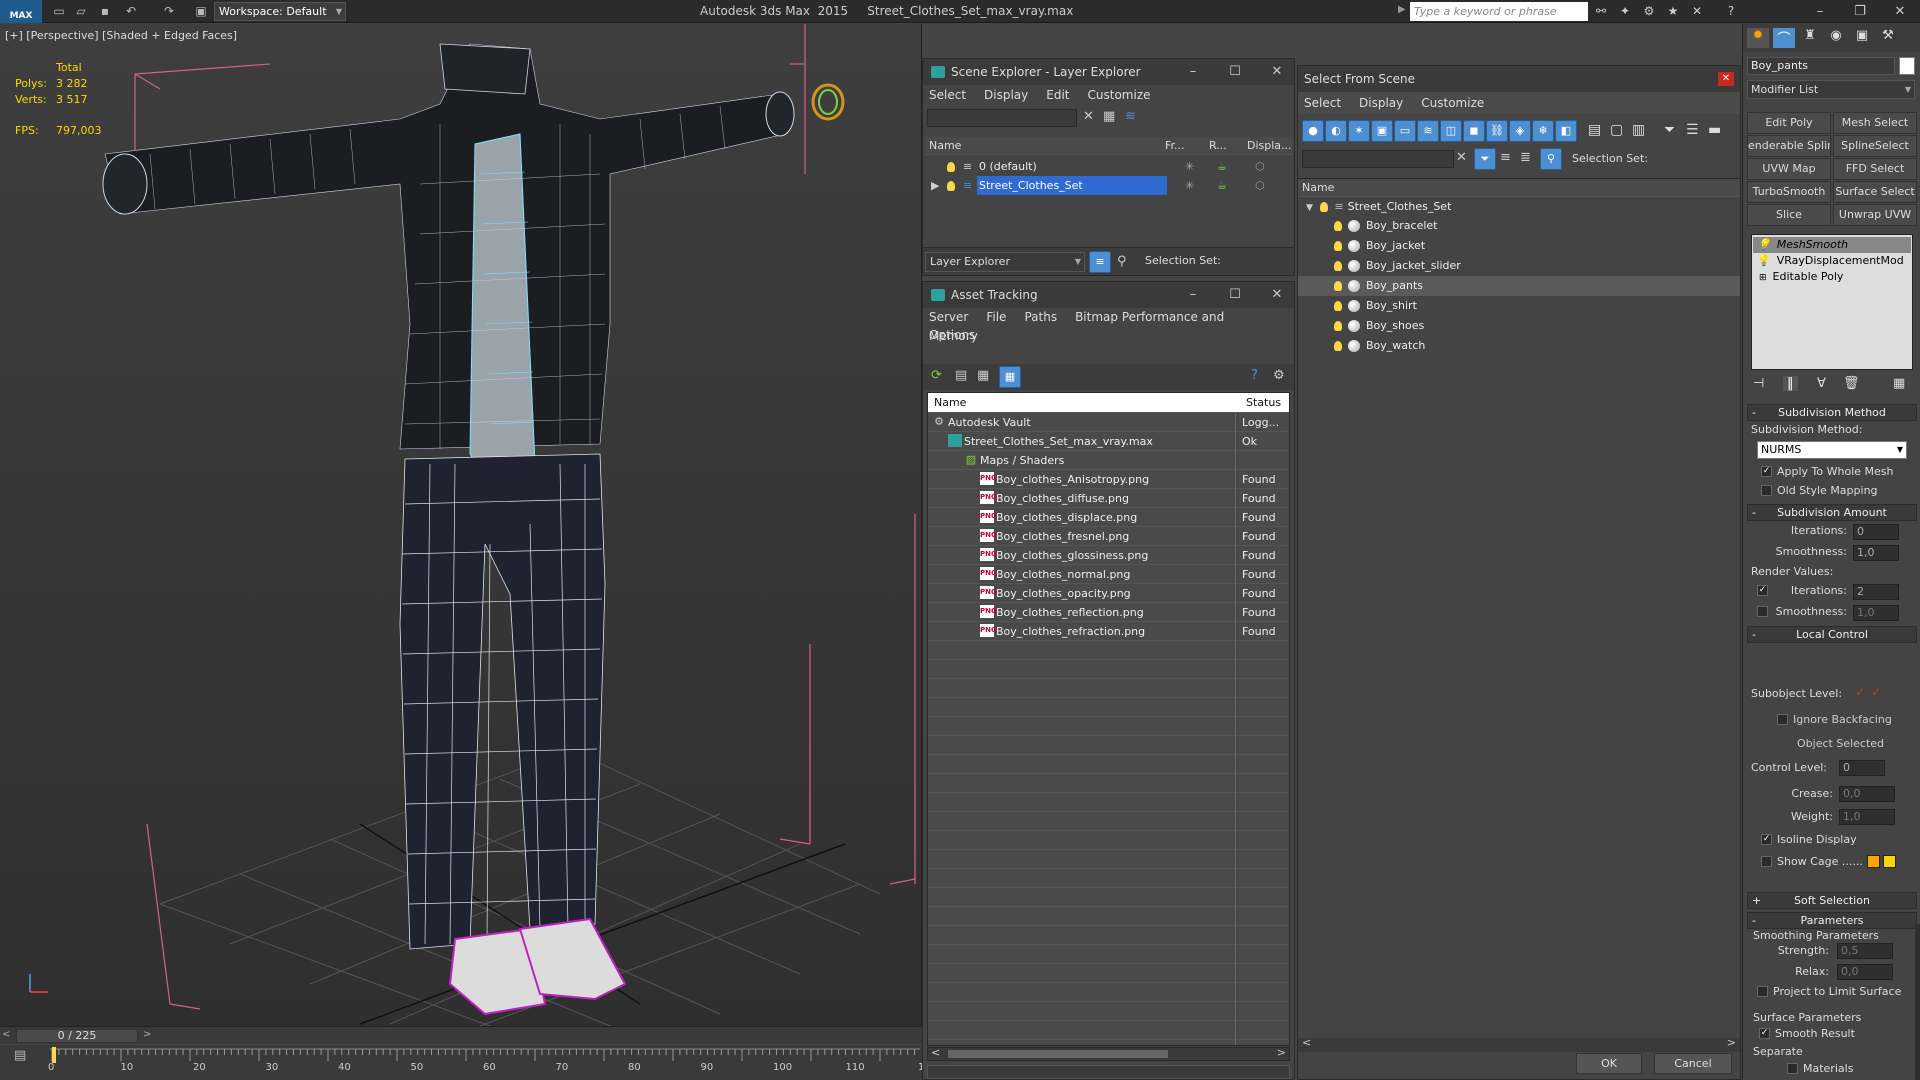 The image size is (1920, 1080). Describe the element at coordinates (1594, 130) in the screenshot. I see `select-all-icon: ▤` at that location.